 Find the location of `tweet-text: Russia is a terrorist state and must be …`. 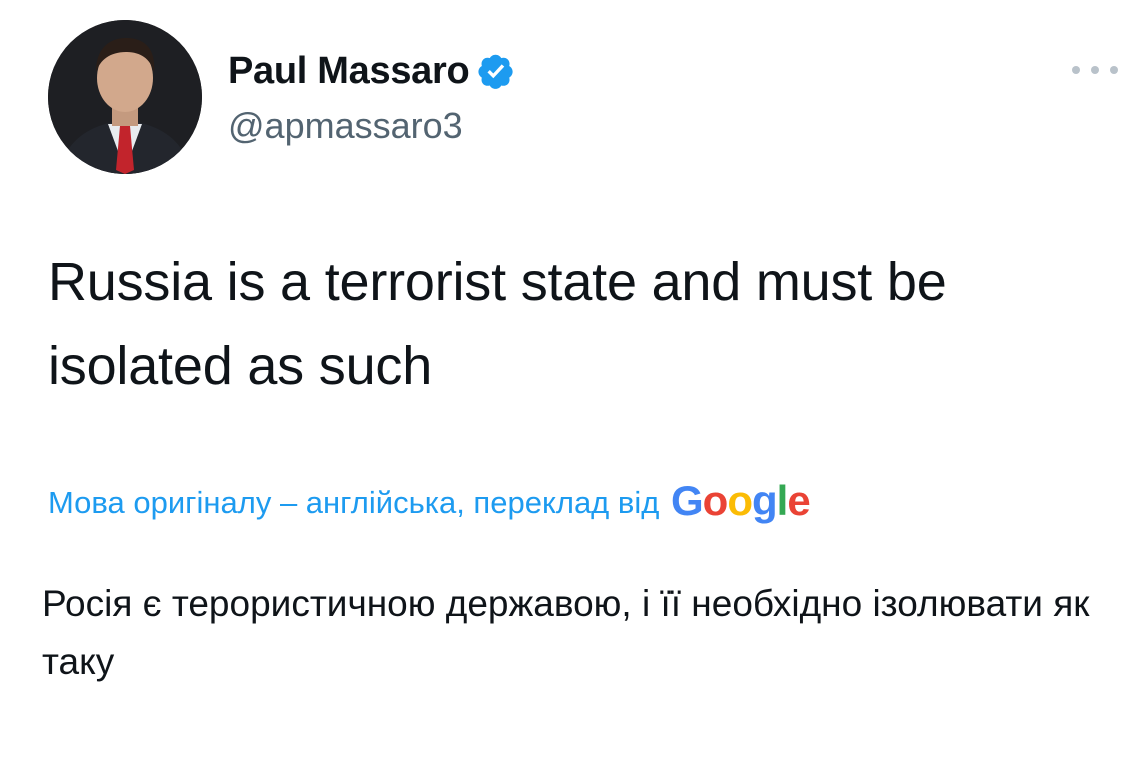

tweet-text: Russia is a terrorist state and must be … is located at coordinates (497, 324).